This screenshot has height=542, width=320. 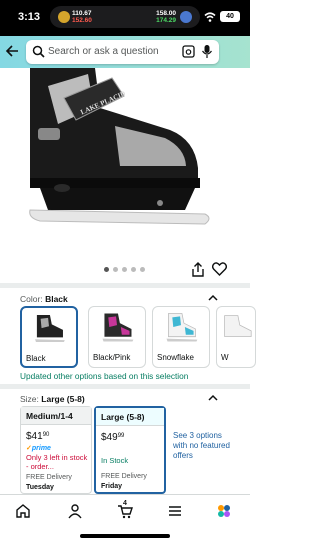 What do you see at coordinates (115, 460) in the screenshot?
I see `stock-status: In Stock` at bounding box center [115, 460].